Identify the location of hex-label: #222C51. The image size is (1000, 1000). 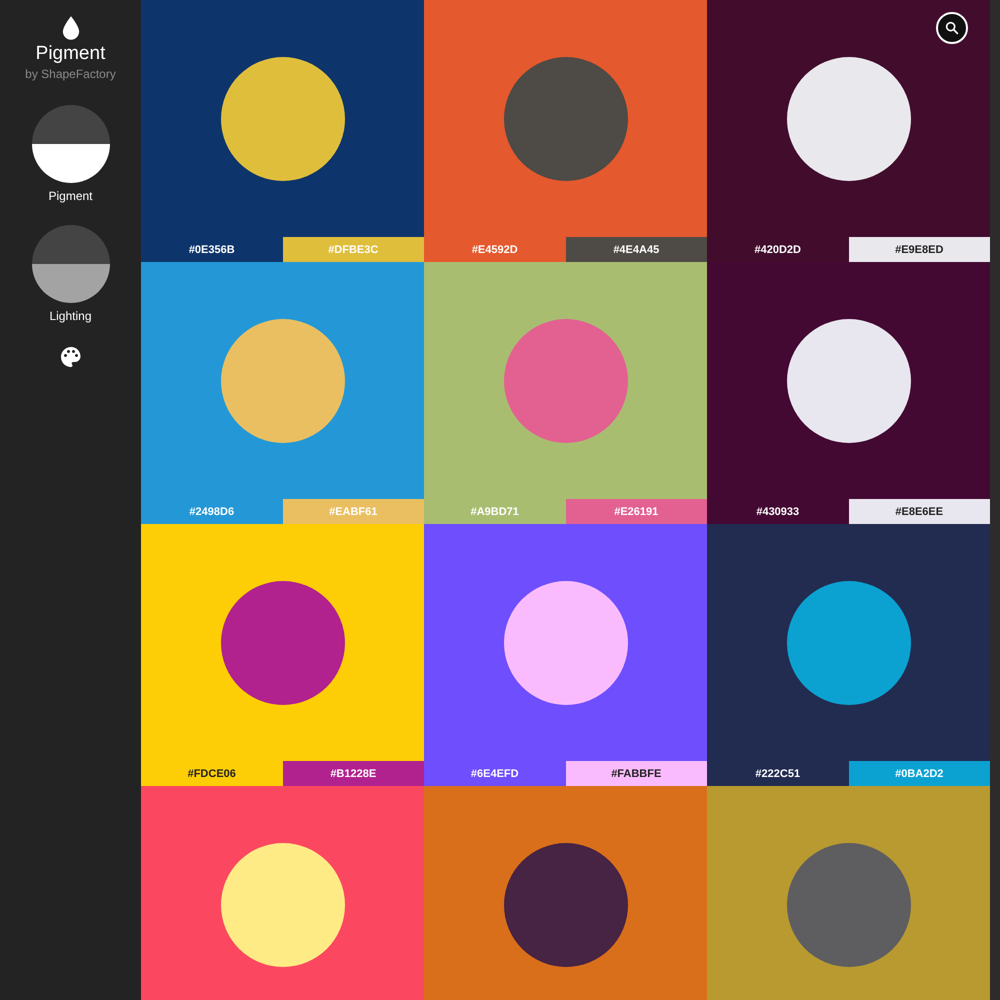
(777, 773).